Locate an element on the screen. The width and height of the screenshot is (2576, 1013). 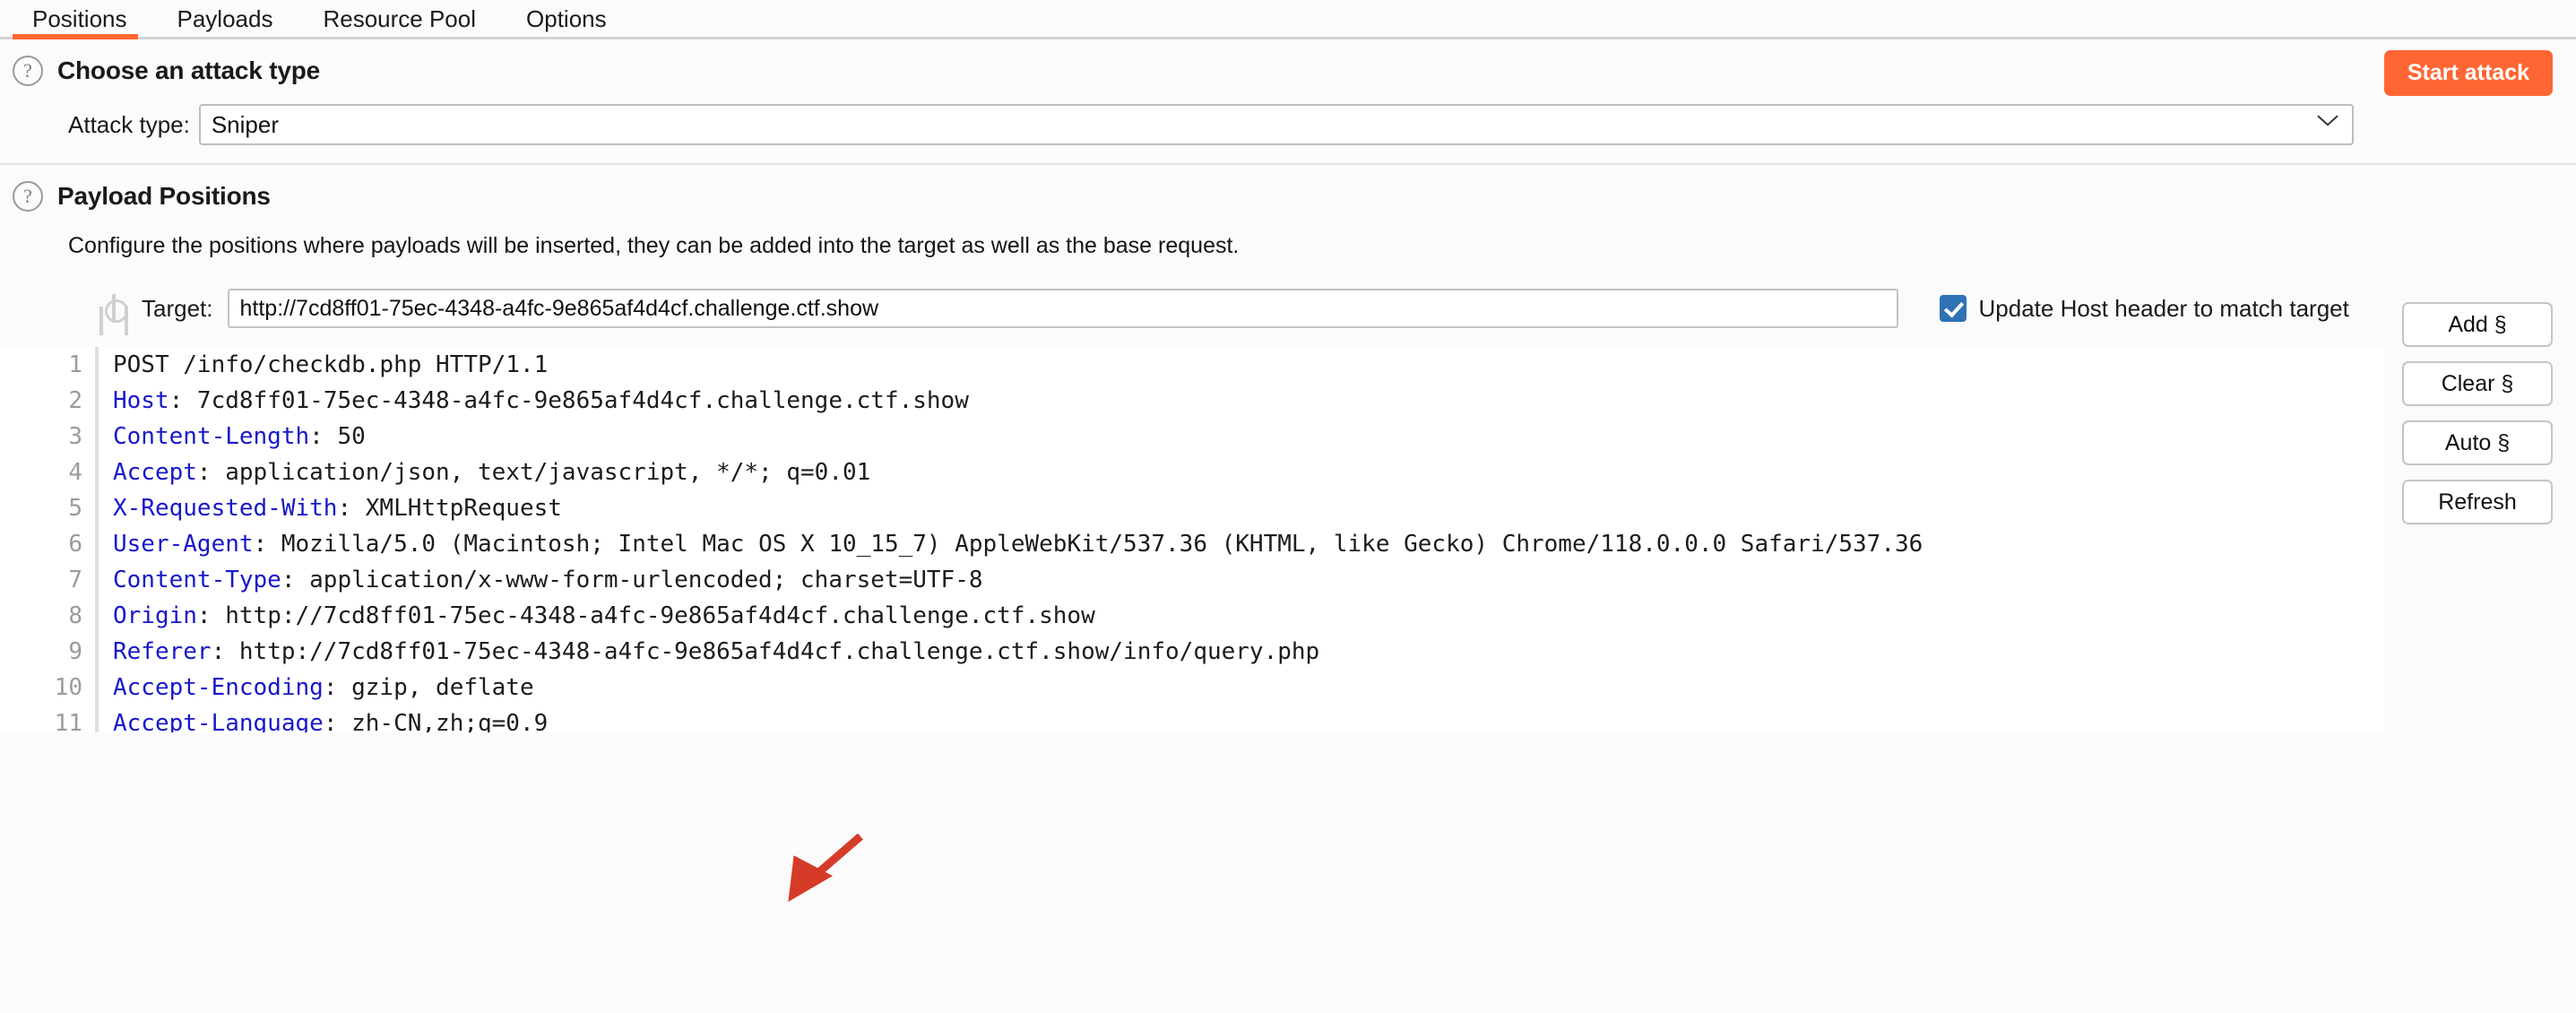
header-name: Host is located at coordinates (141, 400).